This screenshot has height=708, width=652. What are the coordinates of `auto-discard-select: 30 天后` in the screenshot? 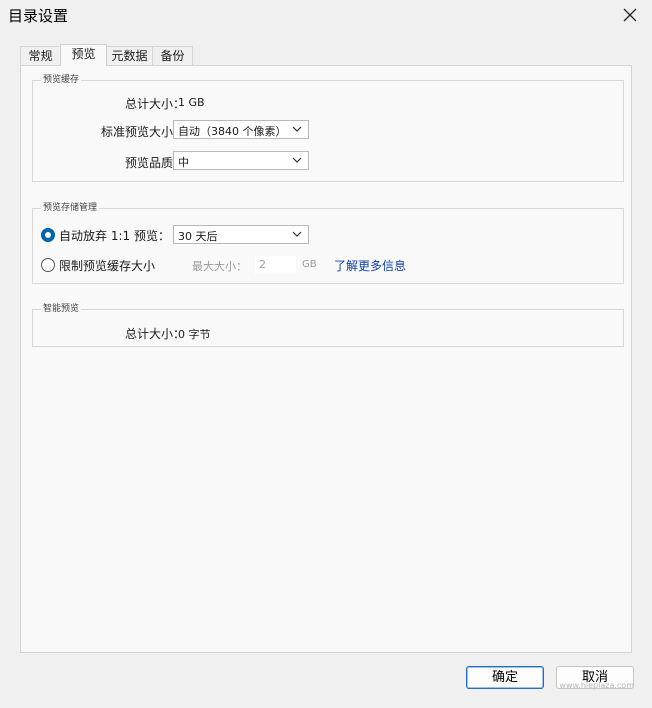 It's located at (241, 234).